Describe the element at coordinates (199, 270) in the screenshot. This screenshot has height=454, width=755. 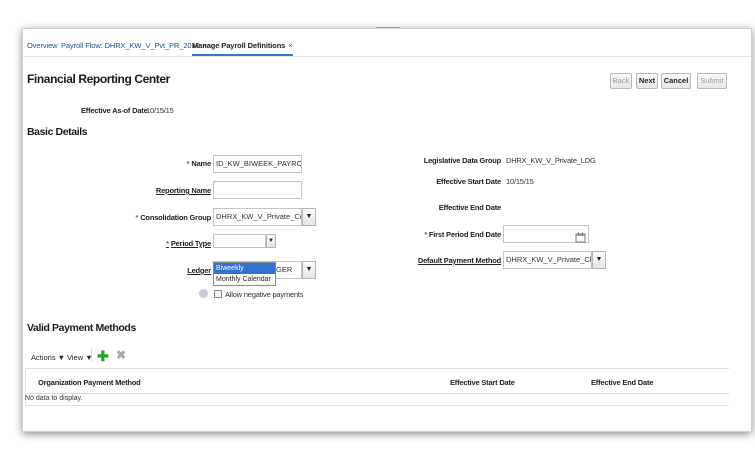
I see `ledger-label: Ledger` at that location.